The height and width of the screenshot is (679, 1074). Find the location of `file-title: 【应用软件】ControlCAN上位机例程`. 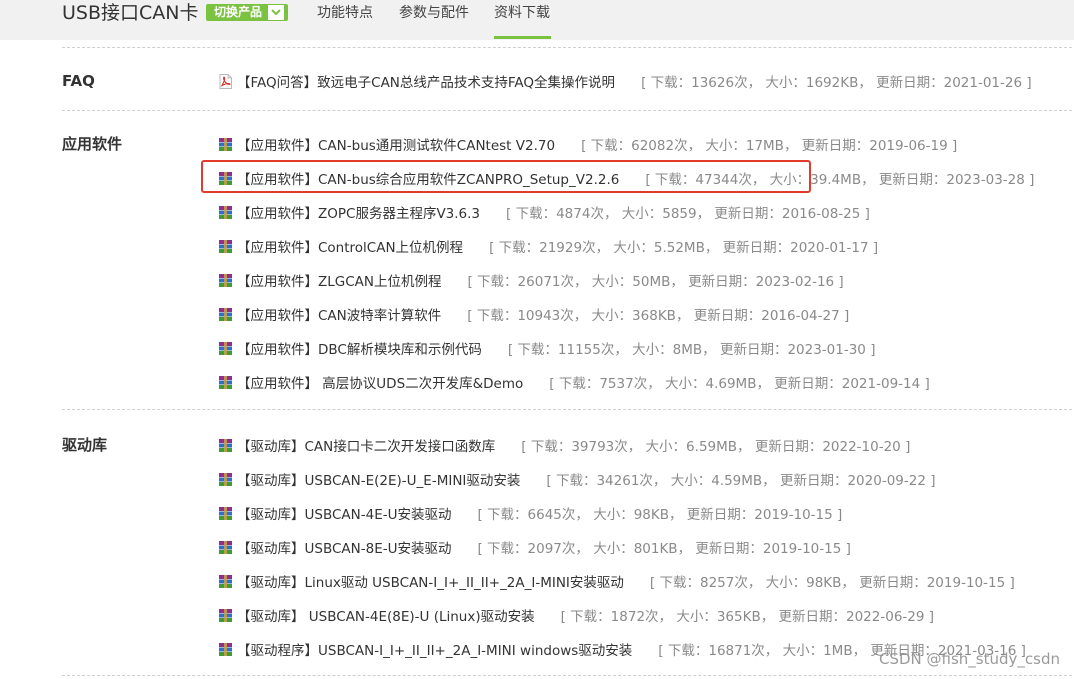

file-title: 【应用软件】ControlCAN上位机例程 is located at coordinates (350, 246).